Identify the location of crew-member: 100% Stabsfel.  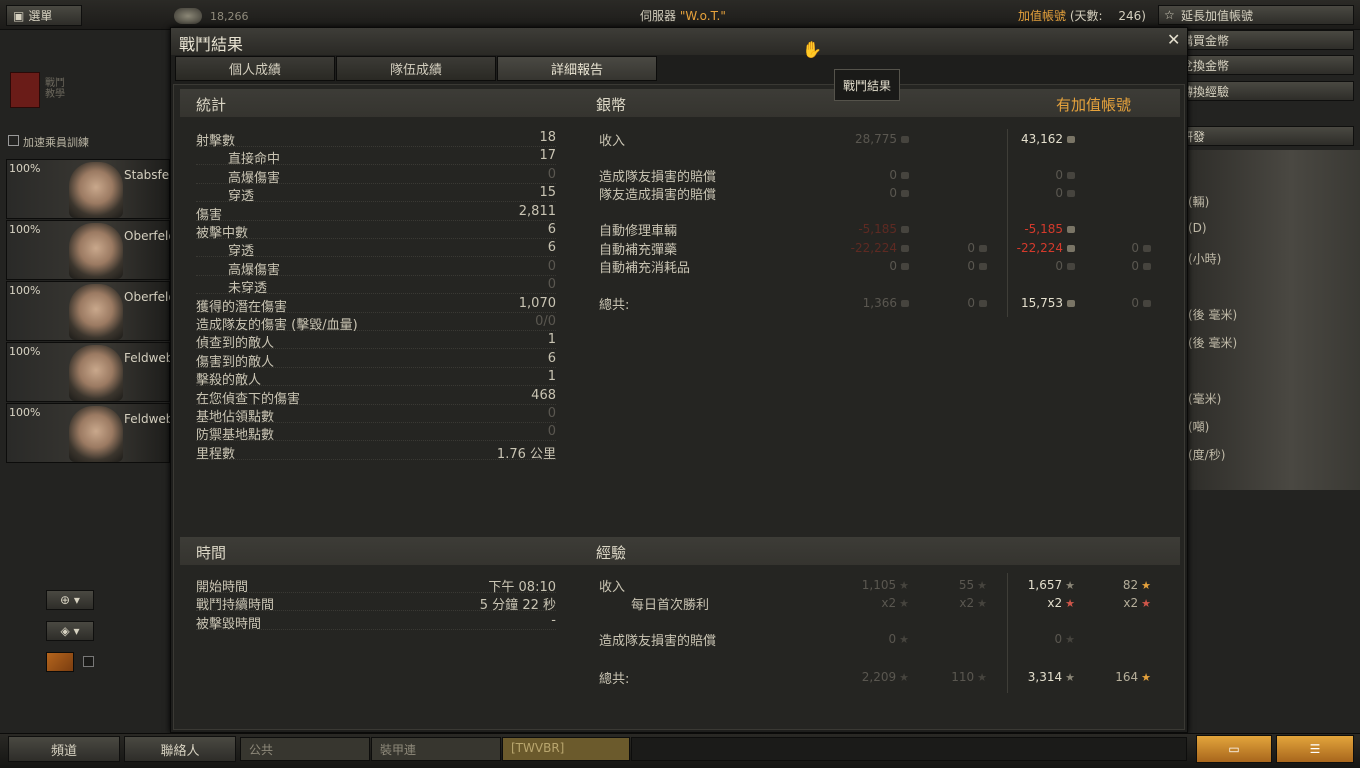
(88, 189).